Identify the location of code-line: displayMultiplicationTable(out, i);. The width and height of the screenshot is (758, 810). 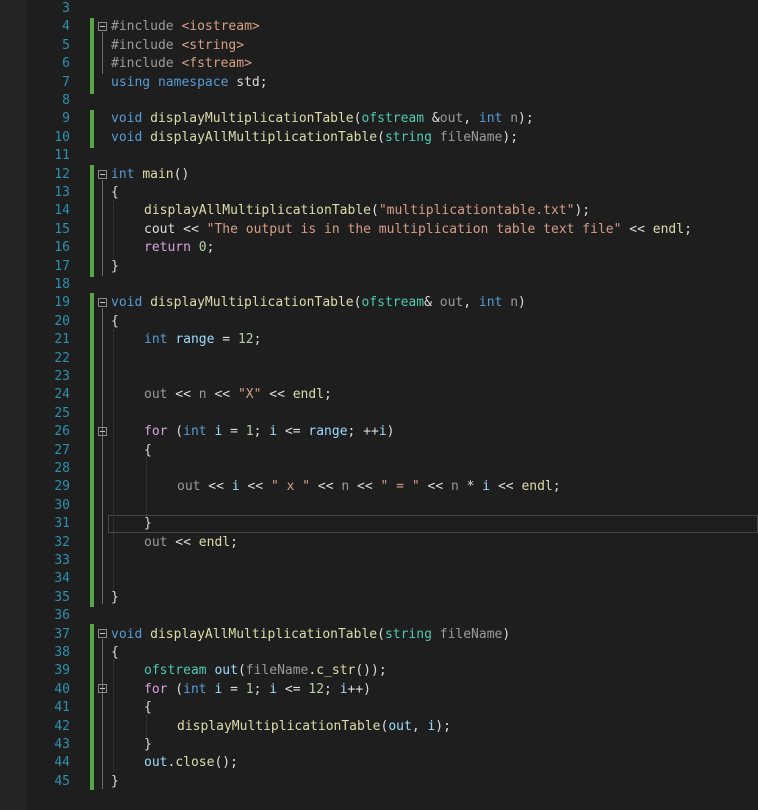
(314, 726).